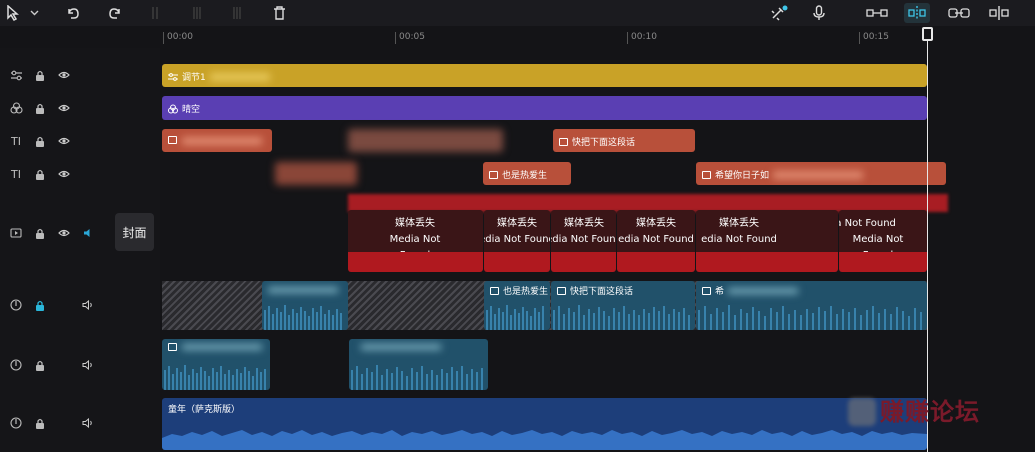  Describe the element at coordinates (217, 140) in the screenshot. I see `text-clip` at that location.